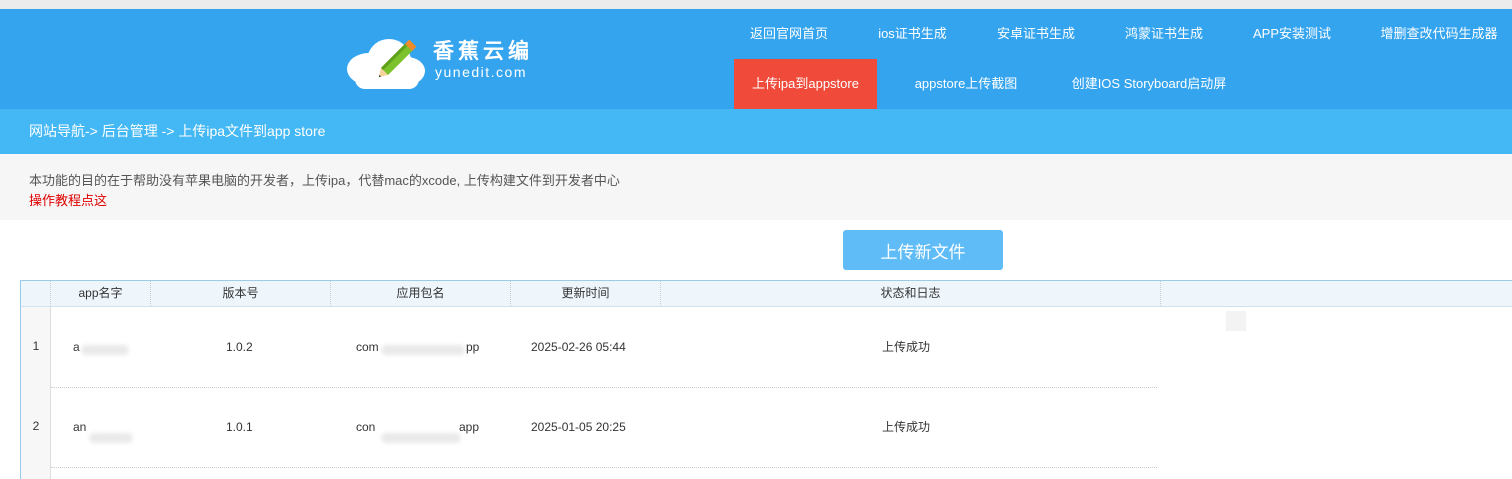  What do you see at coordinates (578, 427) in the screenshot?
I see `cell-updated: 2025-01-05 20:25` at bounding box center [578, 427].